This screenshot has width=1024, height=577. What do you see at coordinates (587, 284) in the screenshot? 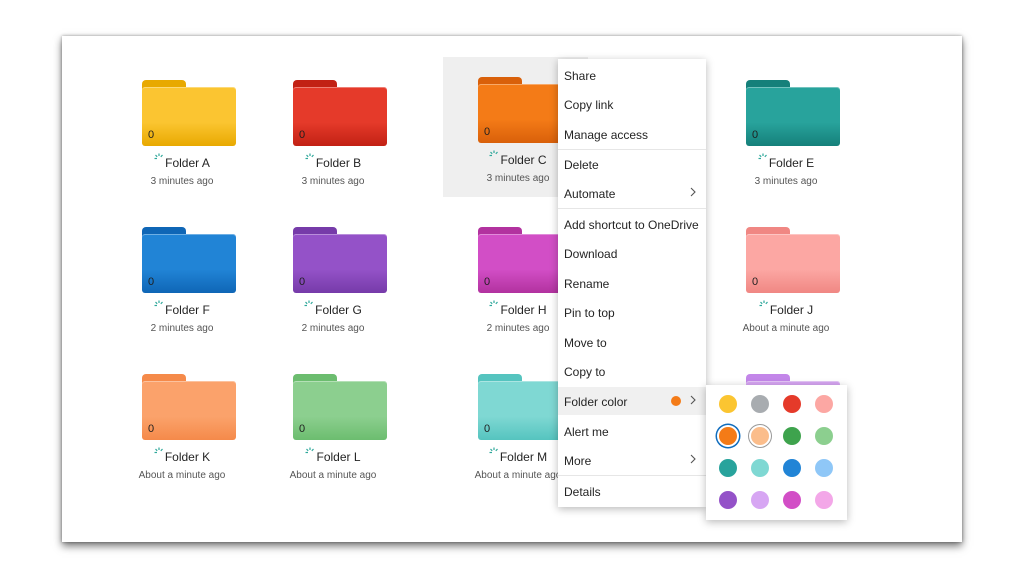
I see `menu-item-label: Rename` at bounding box center [587, 284].